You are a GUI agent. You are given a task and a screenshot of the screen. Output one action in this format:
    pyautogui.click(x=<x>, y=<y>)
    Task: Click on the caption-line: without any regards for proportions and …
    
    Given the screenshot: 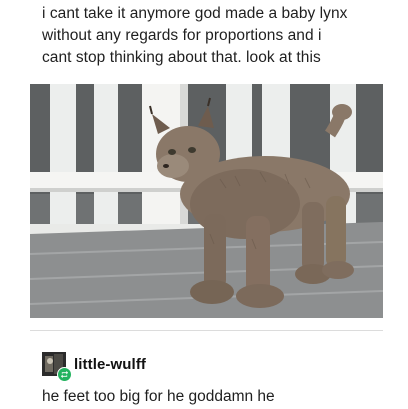 What is the action you would take?
    pyautogui.click(x=182, y=35)
    